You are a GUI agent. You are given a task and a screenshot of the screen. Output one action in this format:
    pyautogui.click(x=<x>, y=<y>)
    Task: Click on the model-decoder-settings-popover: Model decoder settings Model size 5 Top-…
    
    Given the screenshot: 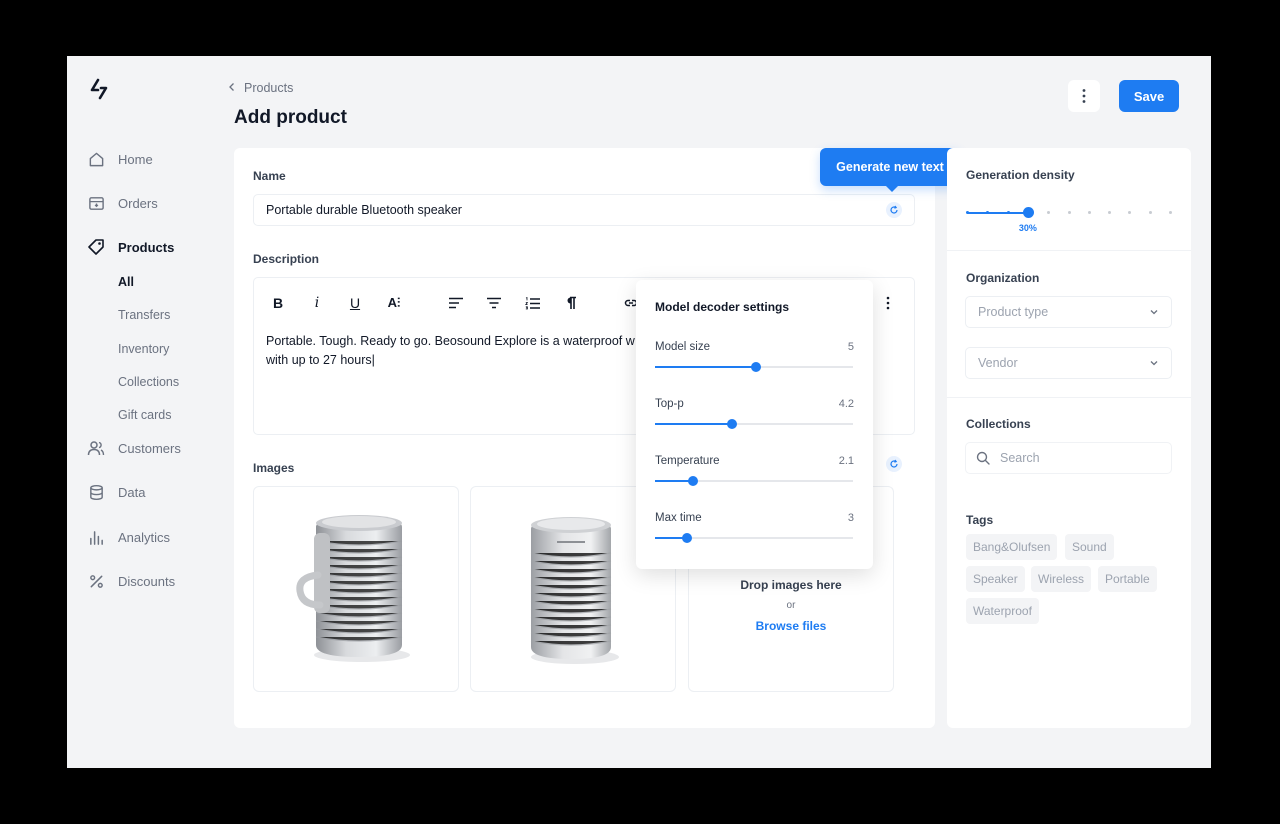 What is the action you would take?
    pyautogui.click(x=754, y=424)
    